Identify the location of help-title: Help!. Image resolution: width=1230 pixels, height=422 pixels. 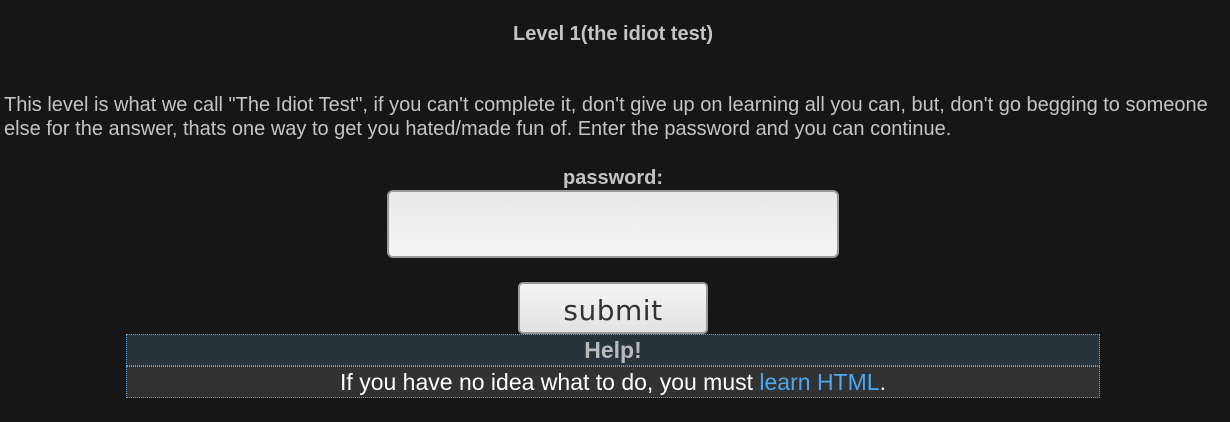
(613, 350).